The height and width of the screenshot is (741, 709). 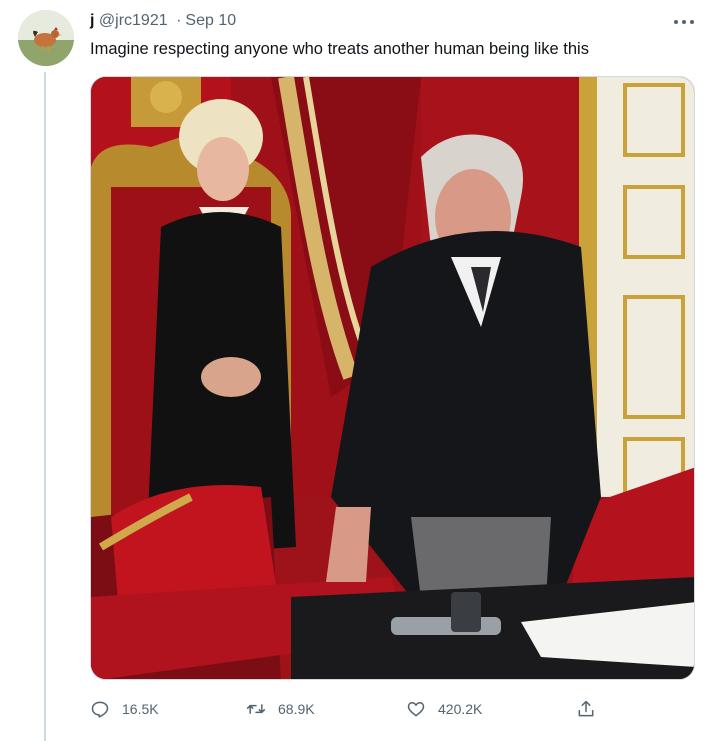 I want to click on thread-connector-line, so click(x=45, y=406).